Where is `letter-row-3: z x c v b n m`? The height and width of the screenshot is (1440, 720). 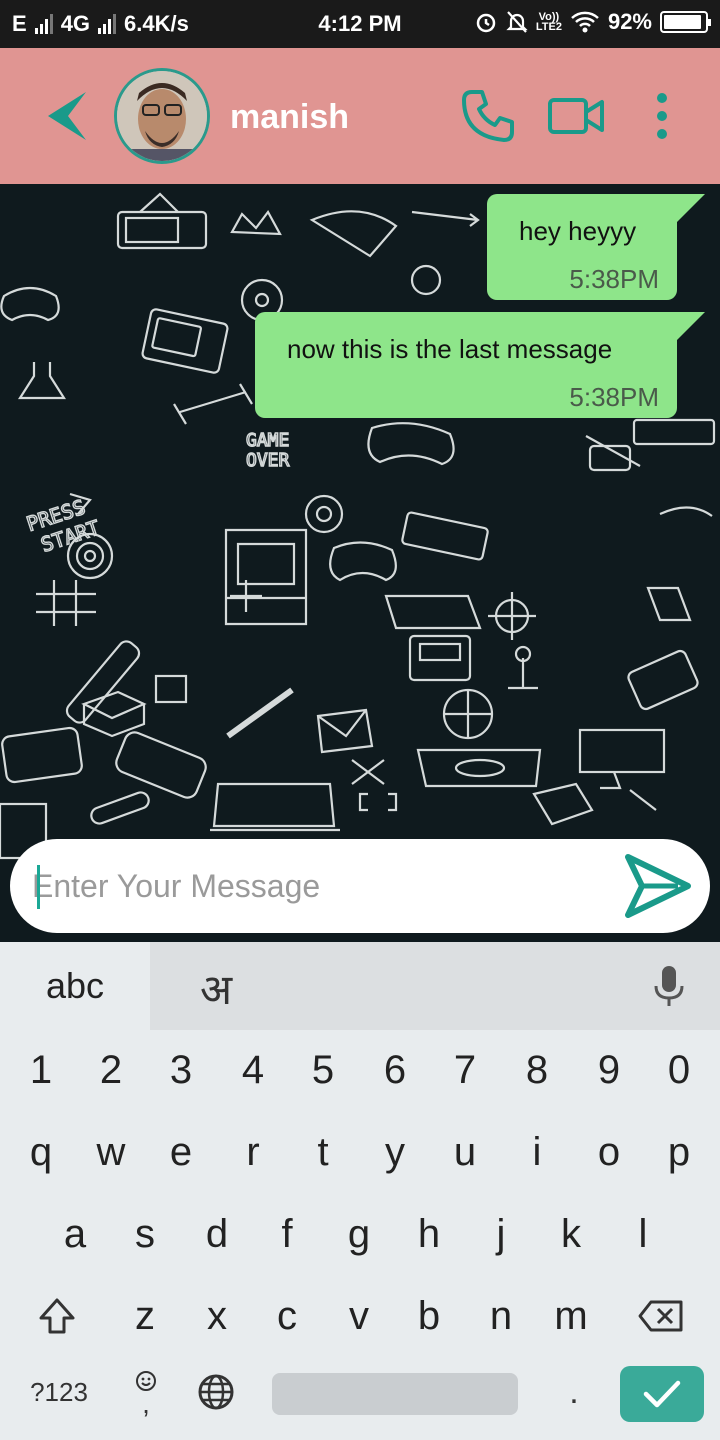 letter-row-3: z x c v b n m is located at coordinates (360, 1316).